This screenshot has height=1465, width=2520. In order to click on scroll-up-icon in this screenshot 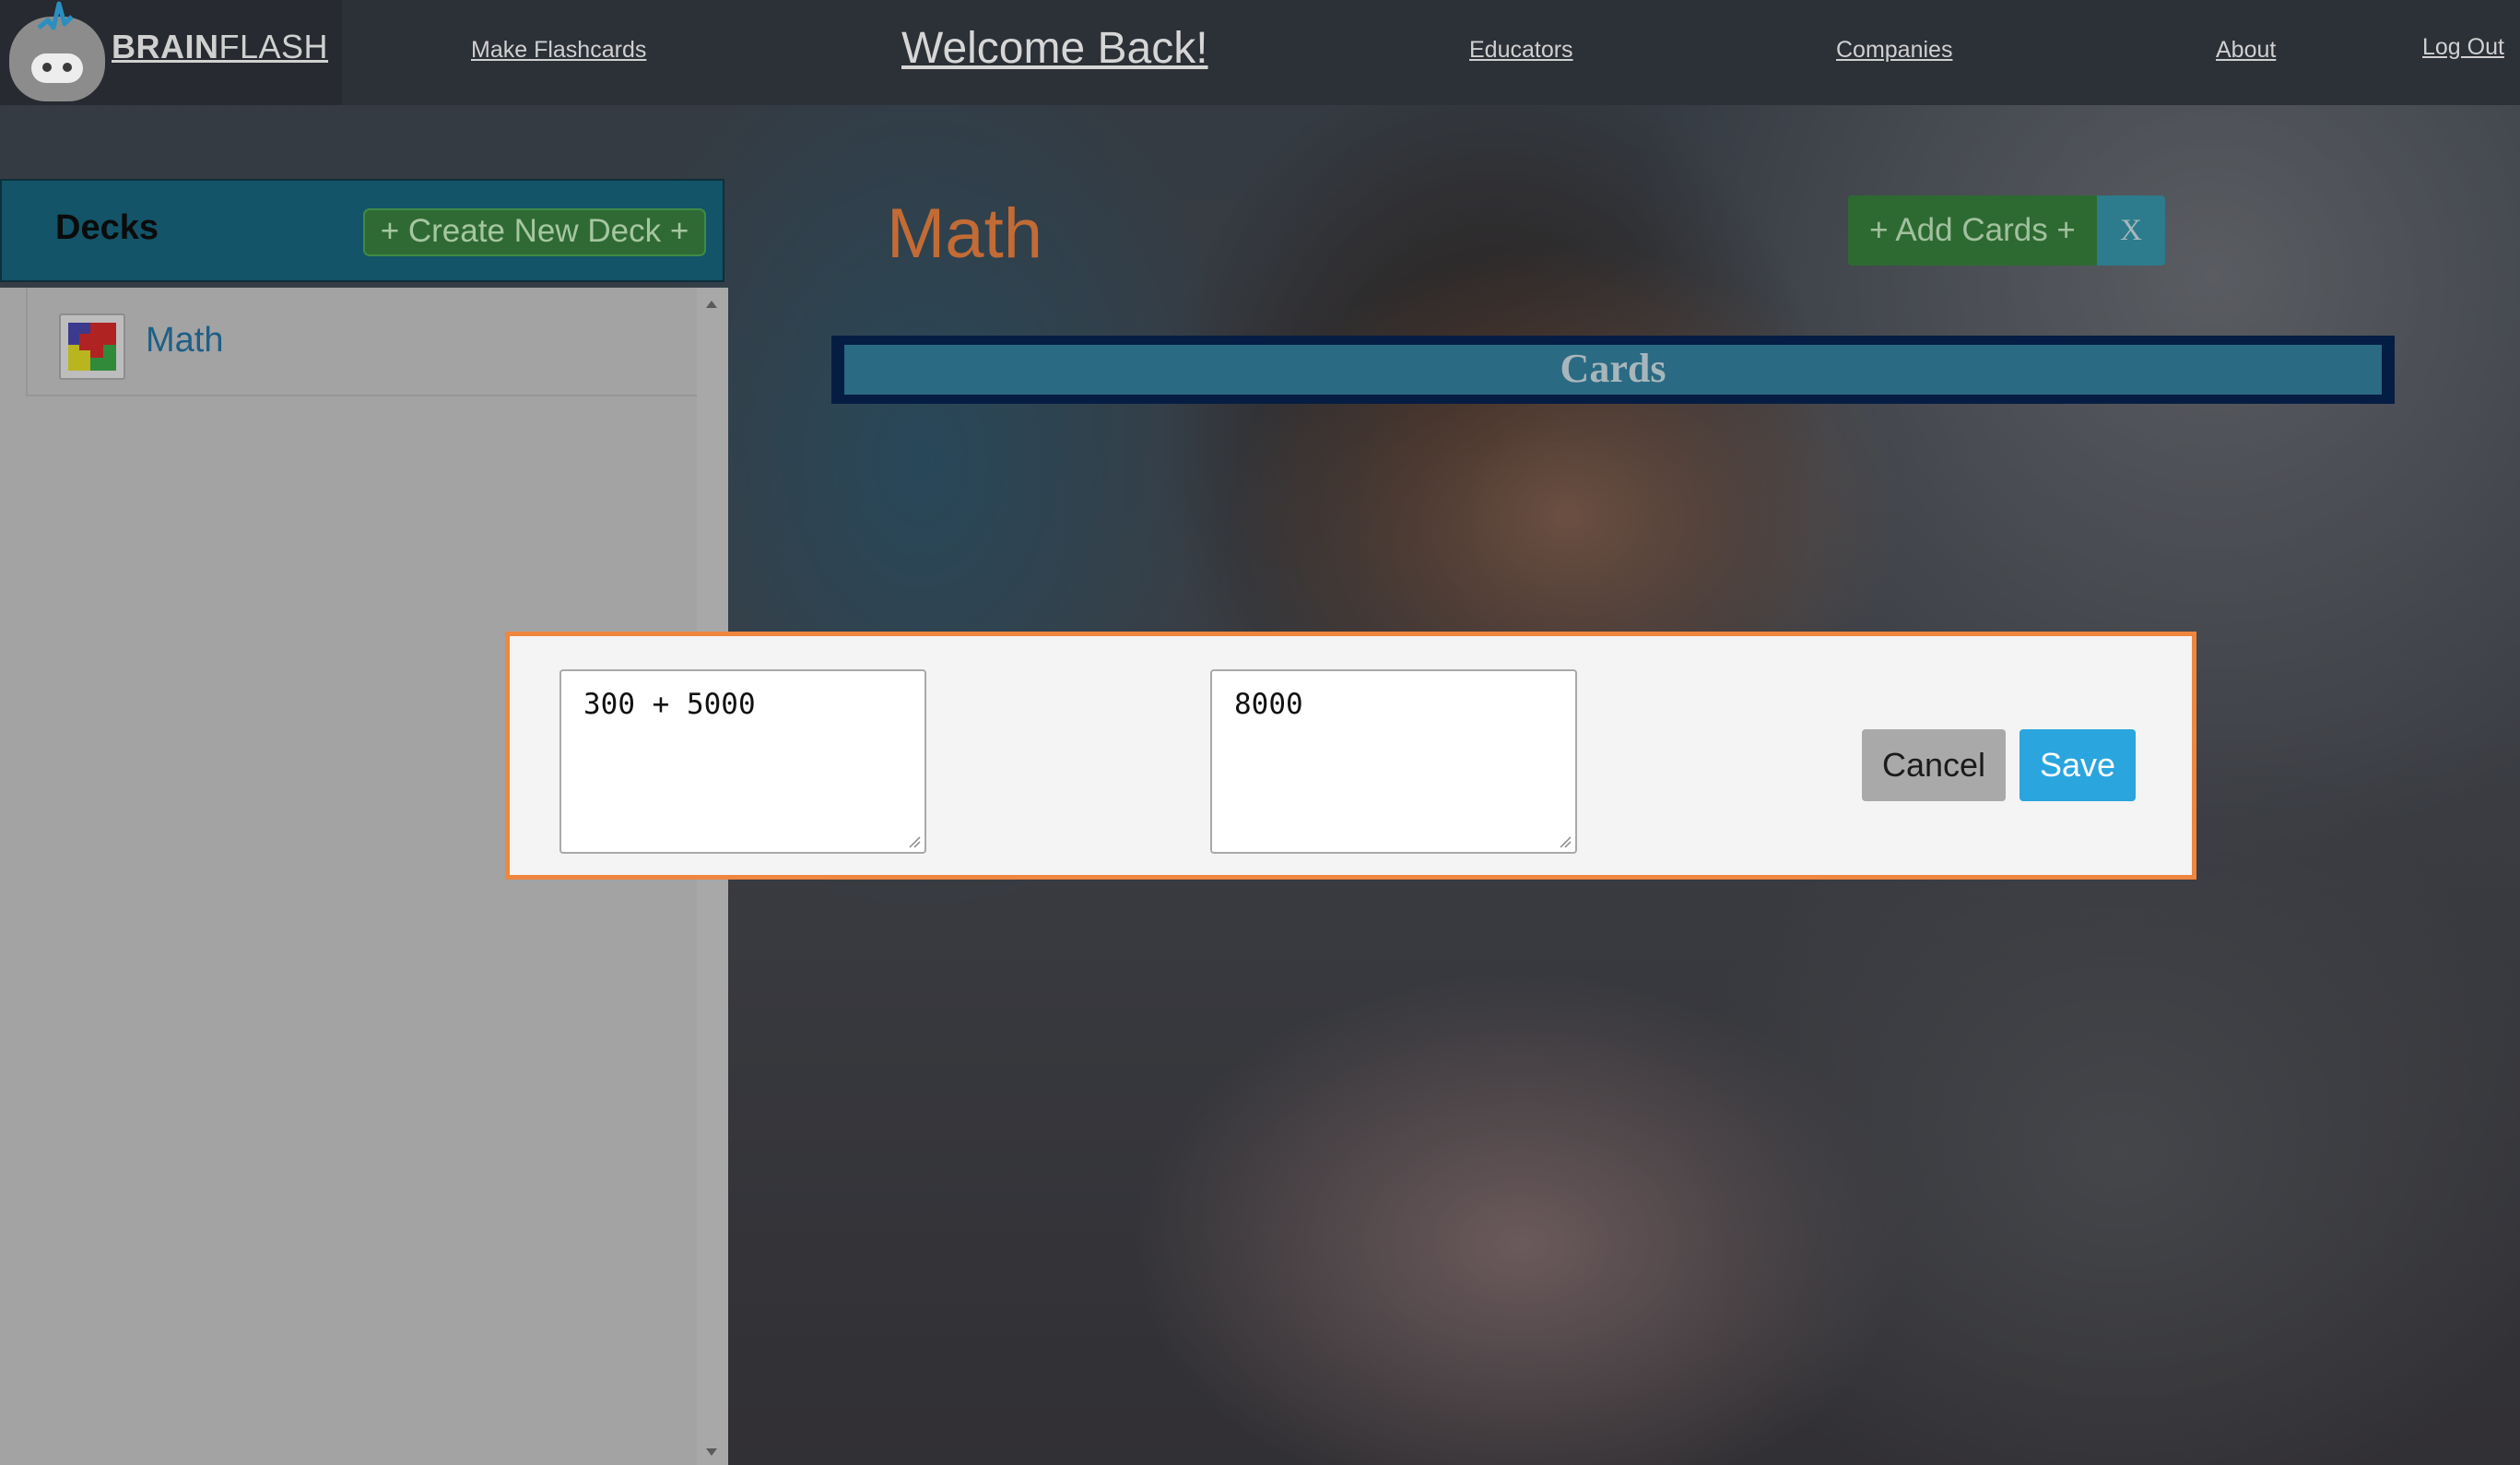, I will do `click(711, 304)`.